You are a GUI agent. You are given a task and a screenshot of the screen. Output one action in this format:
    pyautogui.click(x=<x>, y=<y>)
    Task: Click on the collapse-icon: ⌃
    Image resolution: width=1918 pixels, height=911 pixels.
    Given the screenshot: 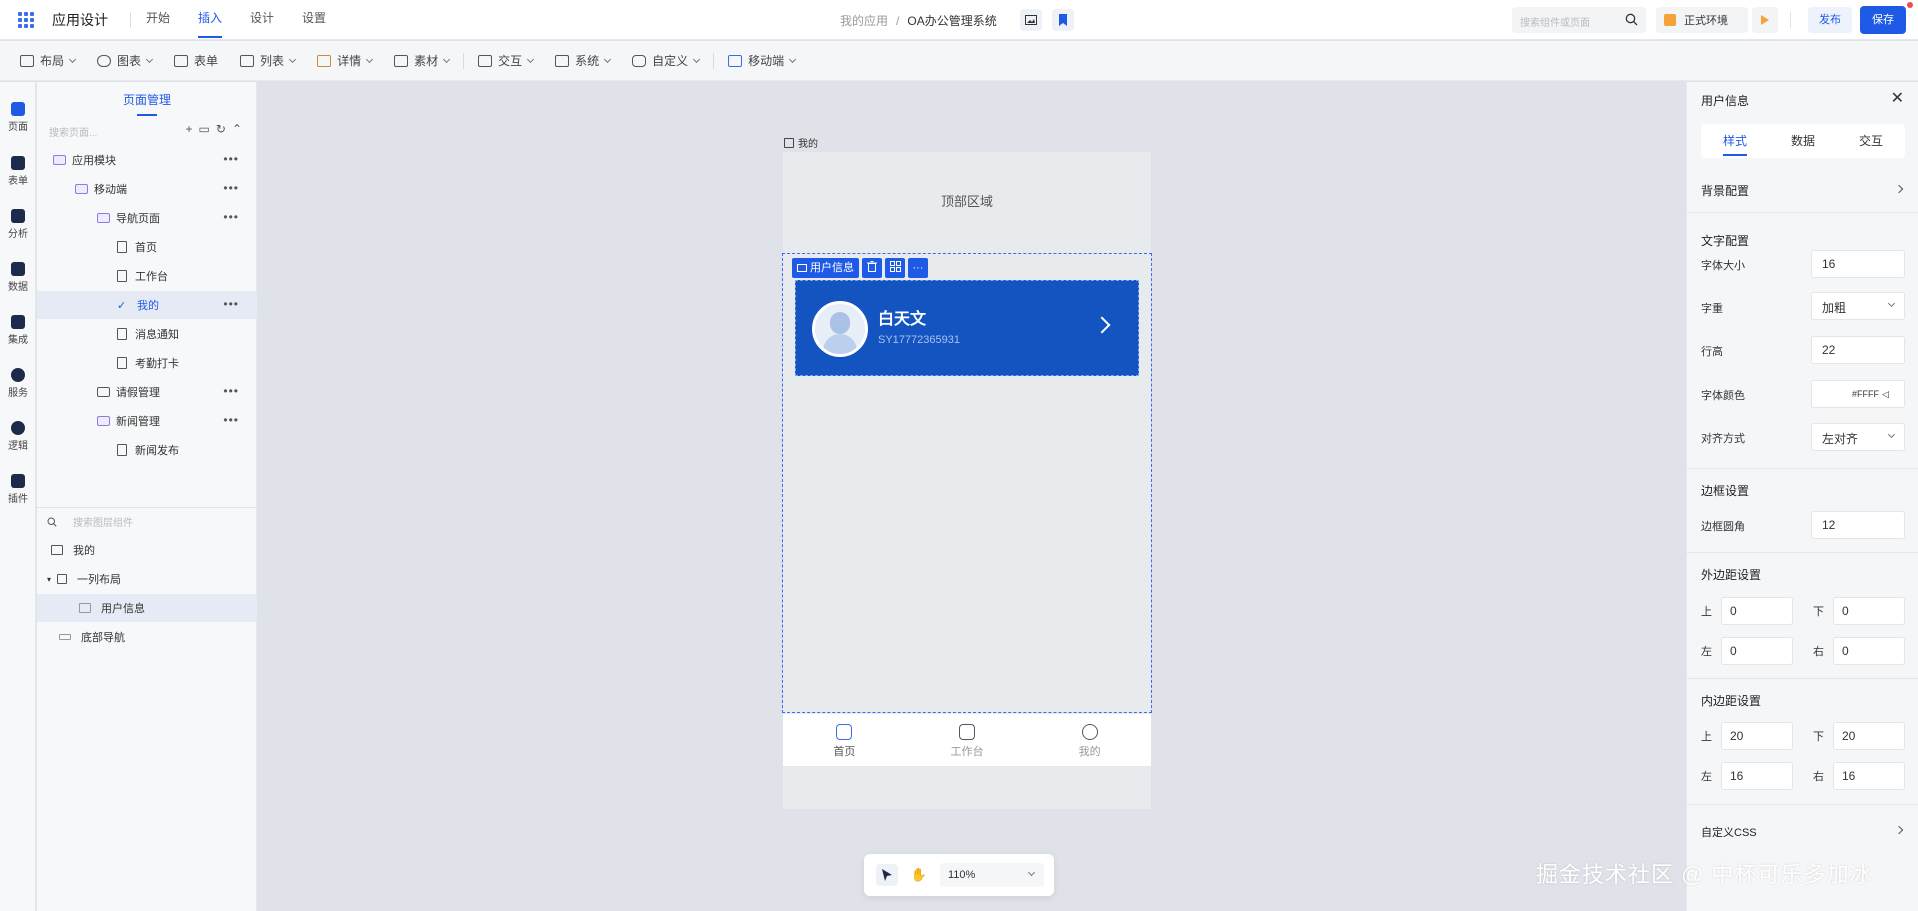 What is the action you would take?
    pyautogui.click(x=237, y=129)
    